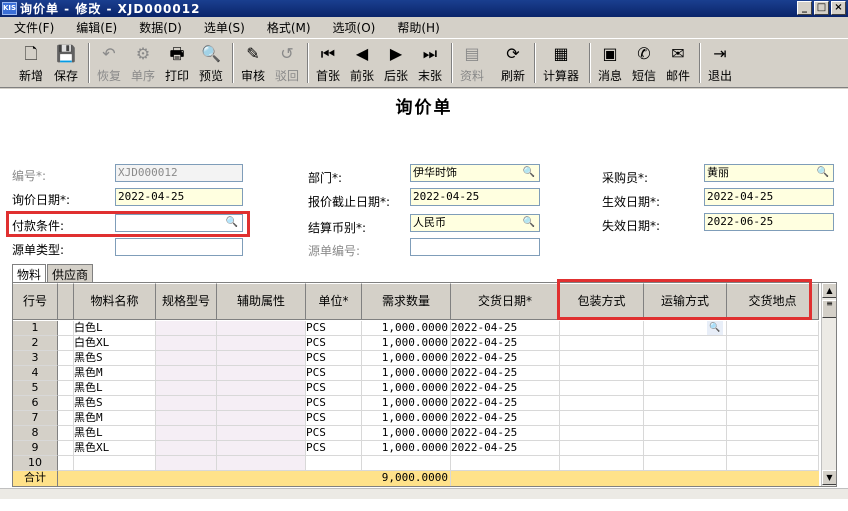  I want to click on reject-button: ↺ 驳回, so click(287, 64).